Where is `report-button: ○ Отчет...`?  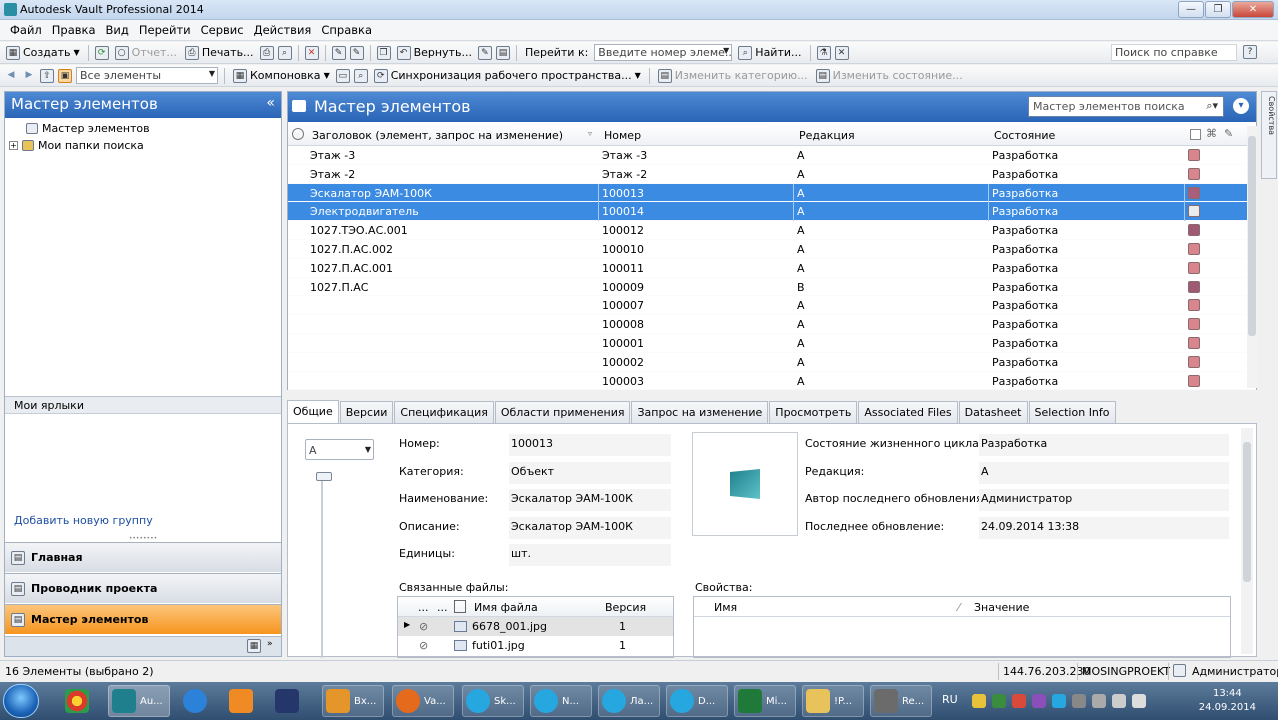 report-button: ○ Отчет... is located at coordinates (146, 53).